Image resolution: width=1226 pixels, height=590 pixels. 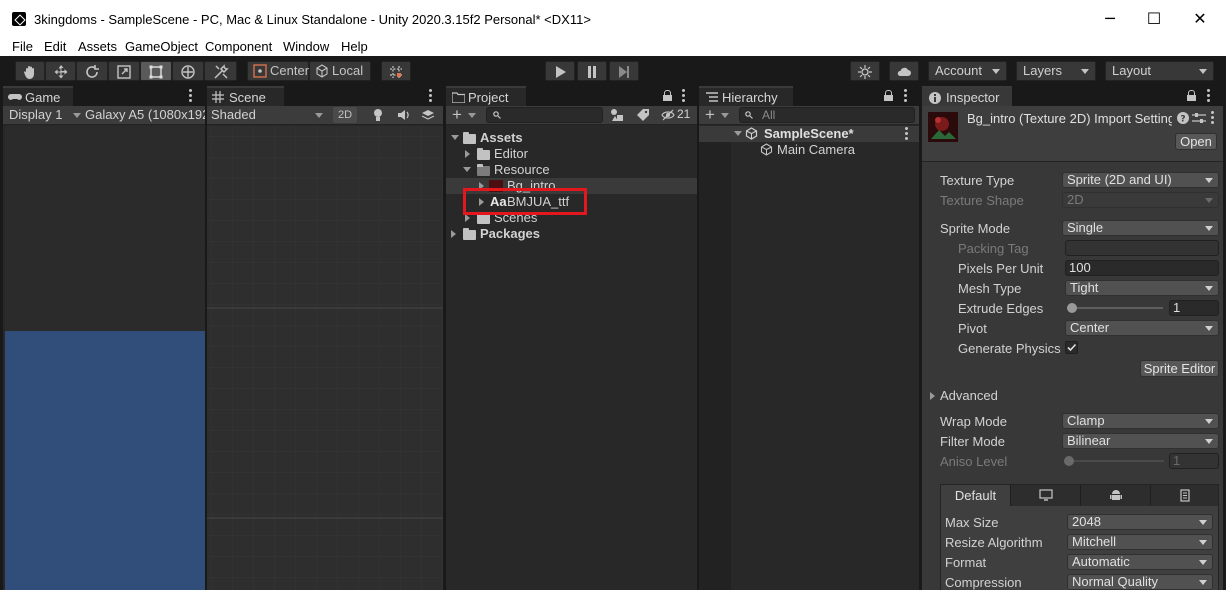 What do you see at coordinates (124, 71) in the screenshot?
I see `scale-tool-button` at bounding box center [124, 71].